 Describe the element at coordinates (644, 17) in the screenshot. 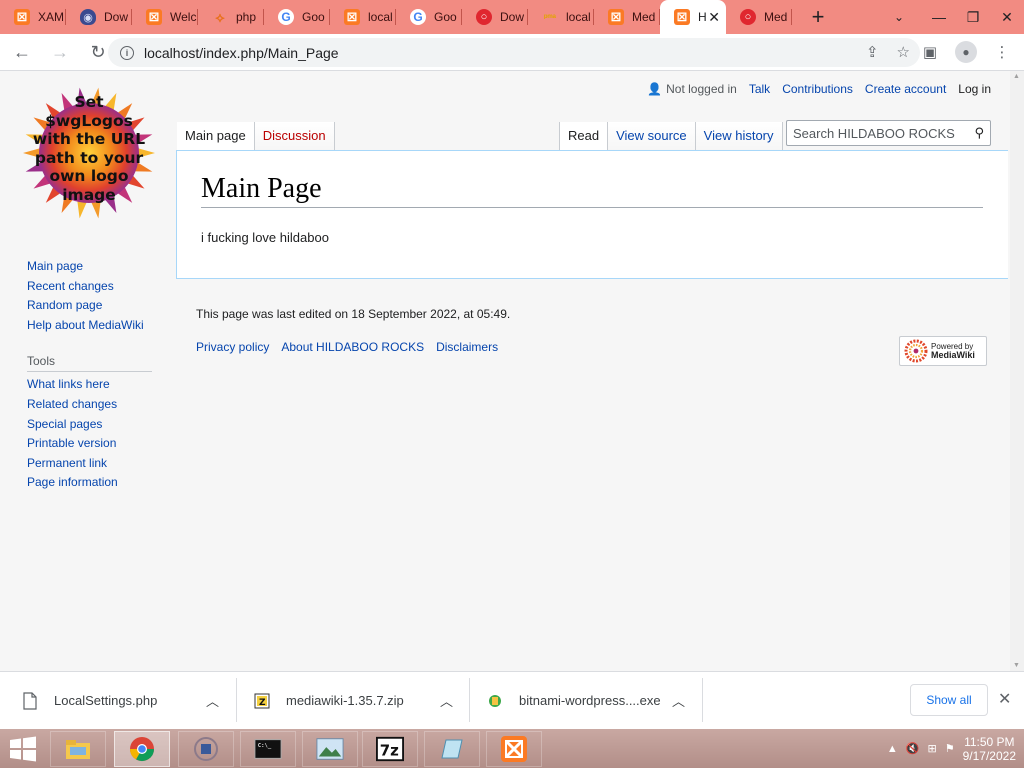

I see `tab-title: Med` at that location.